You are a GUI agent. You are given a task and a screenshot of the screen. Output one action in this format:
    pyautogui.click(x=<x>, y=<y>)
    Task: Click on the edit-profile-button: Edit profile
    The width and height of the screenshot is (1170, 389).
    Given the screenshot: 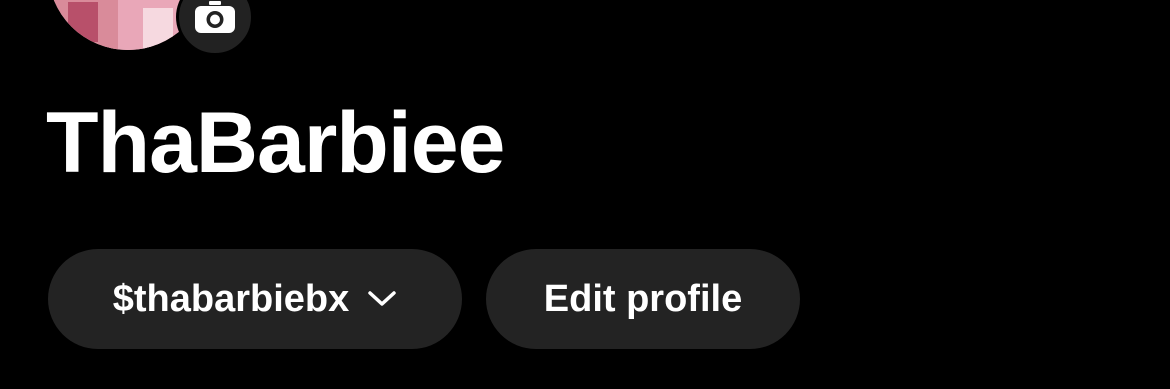 What is the action you would take?
    pyautogui.click(x=643, y=299)
    